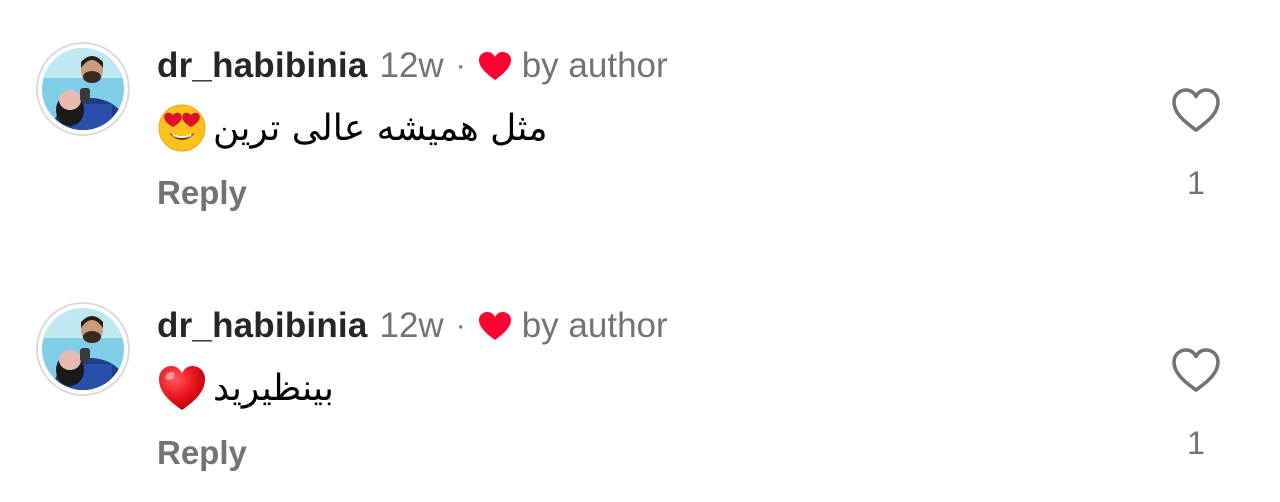  What do you see at coordinates (273, 388) in the screenshot?
I see `comment-text: بینظیرید` at bounding box center [273, 388].